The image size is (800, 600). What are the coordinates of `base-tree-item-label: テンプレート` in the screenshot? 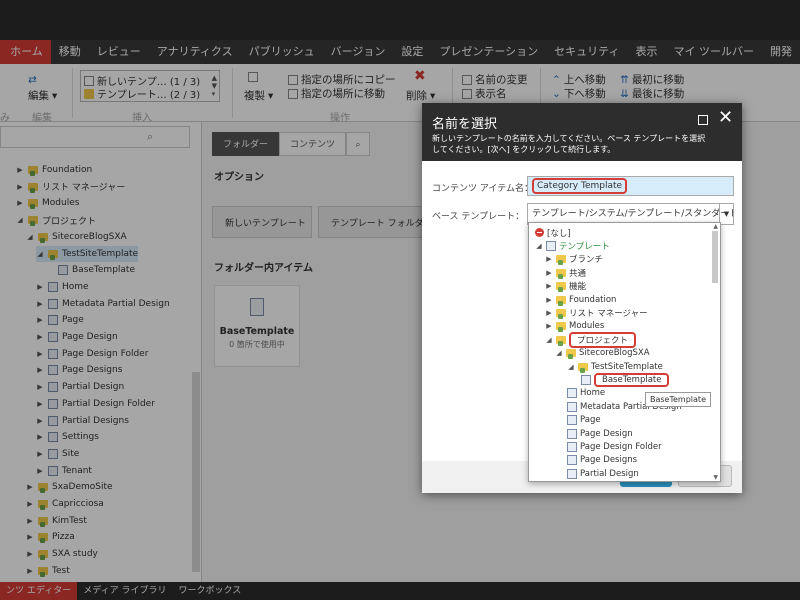 It's located at (584, 246).